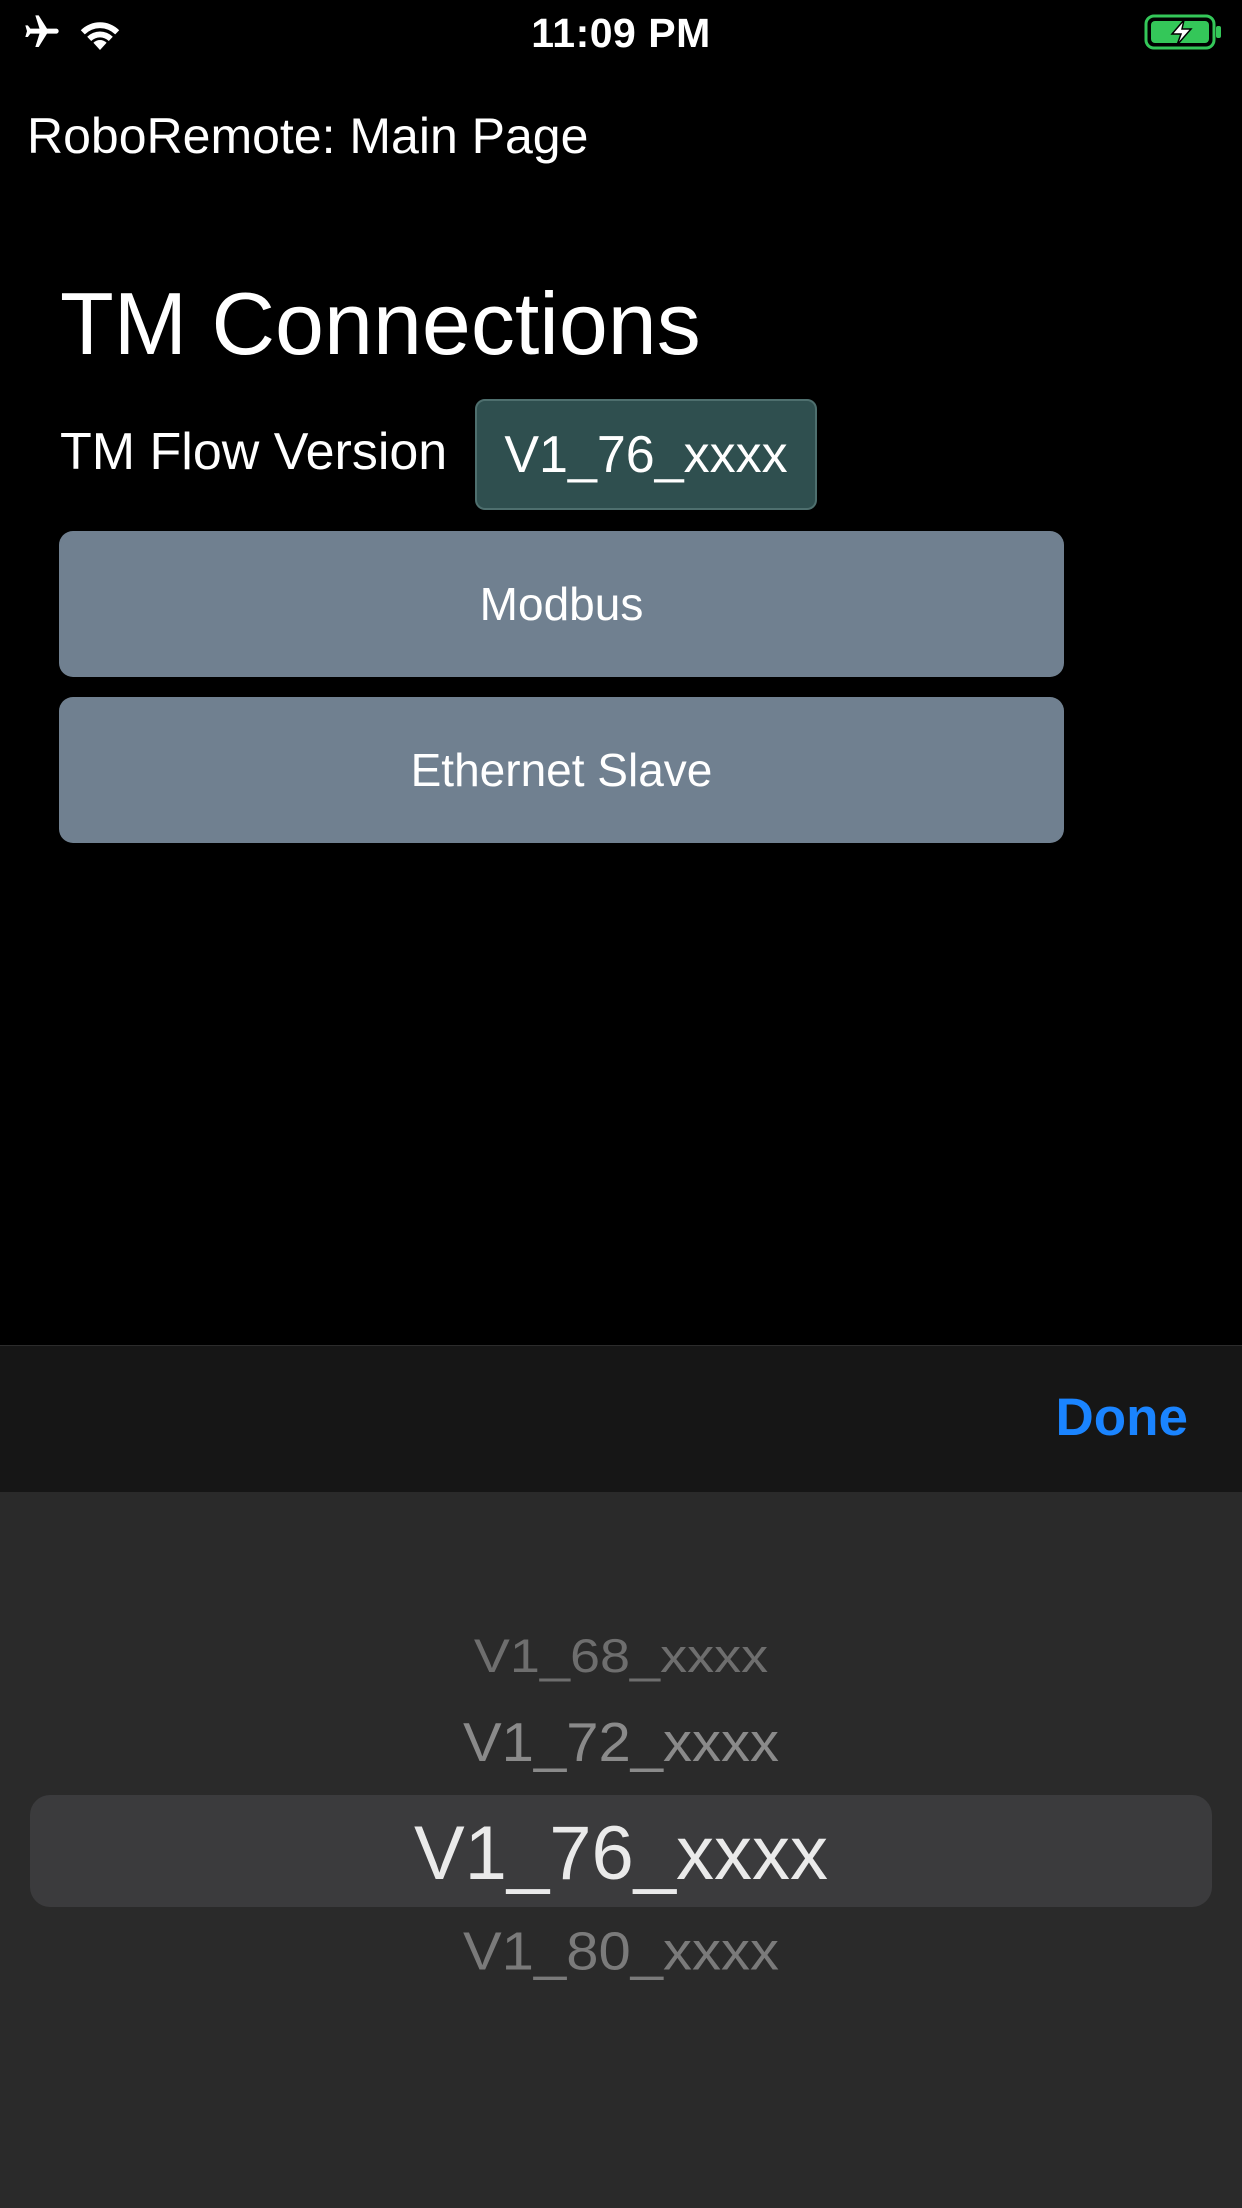 This screenshot has height=2208, width=1242. What do you see at coordinates (561, 770) in the screenshot?
I see `ethernet-slave-button: Ethernet Slave` at bounding box center [561, 770].